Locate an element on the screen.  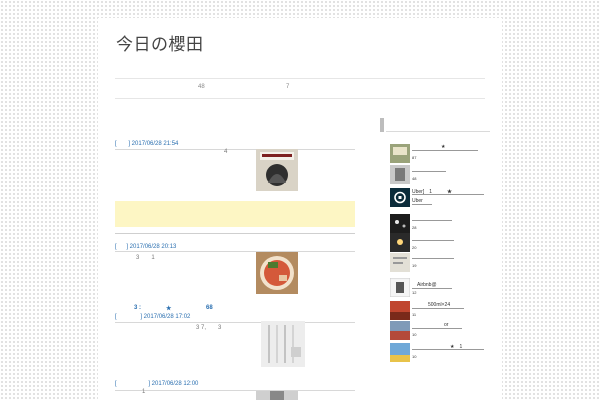
post-date: [ ] 2017/06/28 17:02 is located at coordinates (152, 317).